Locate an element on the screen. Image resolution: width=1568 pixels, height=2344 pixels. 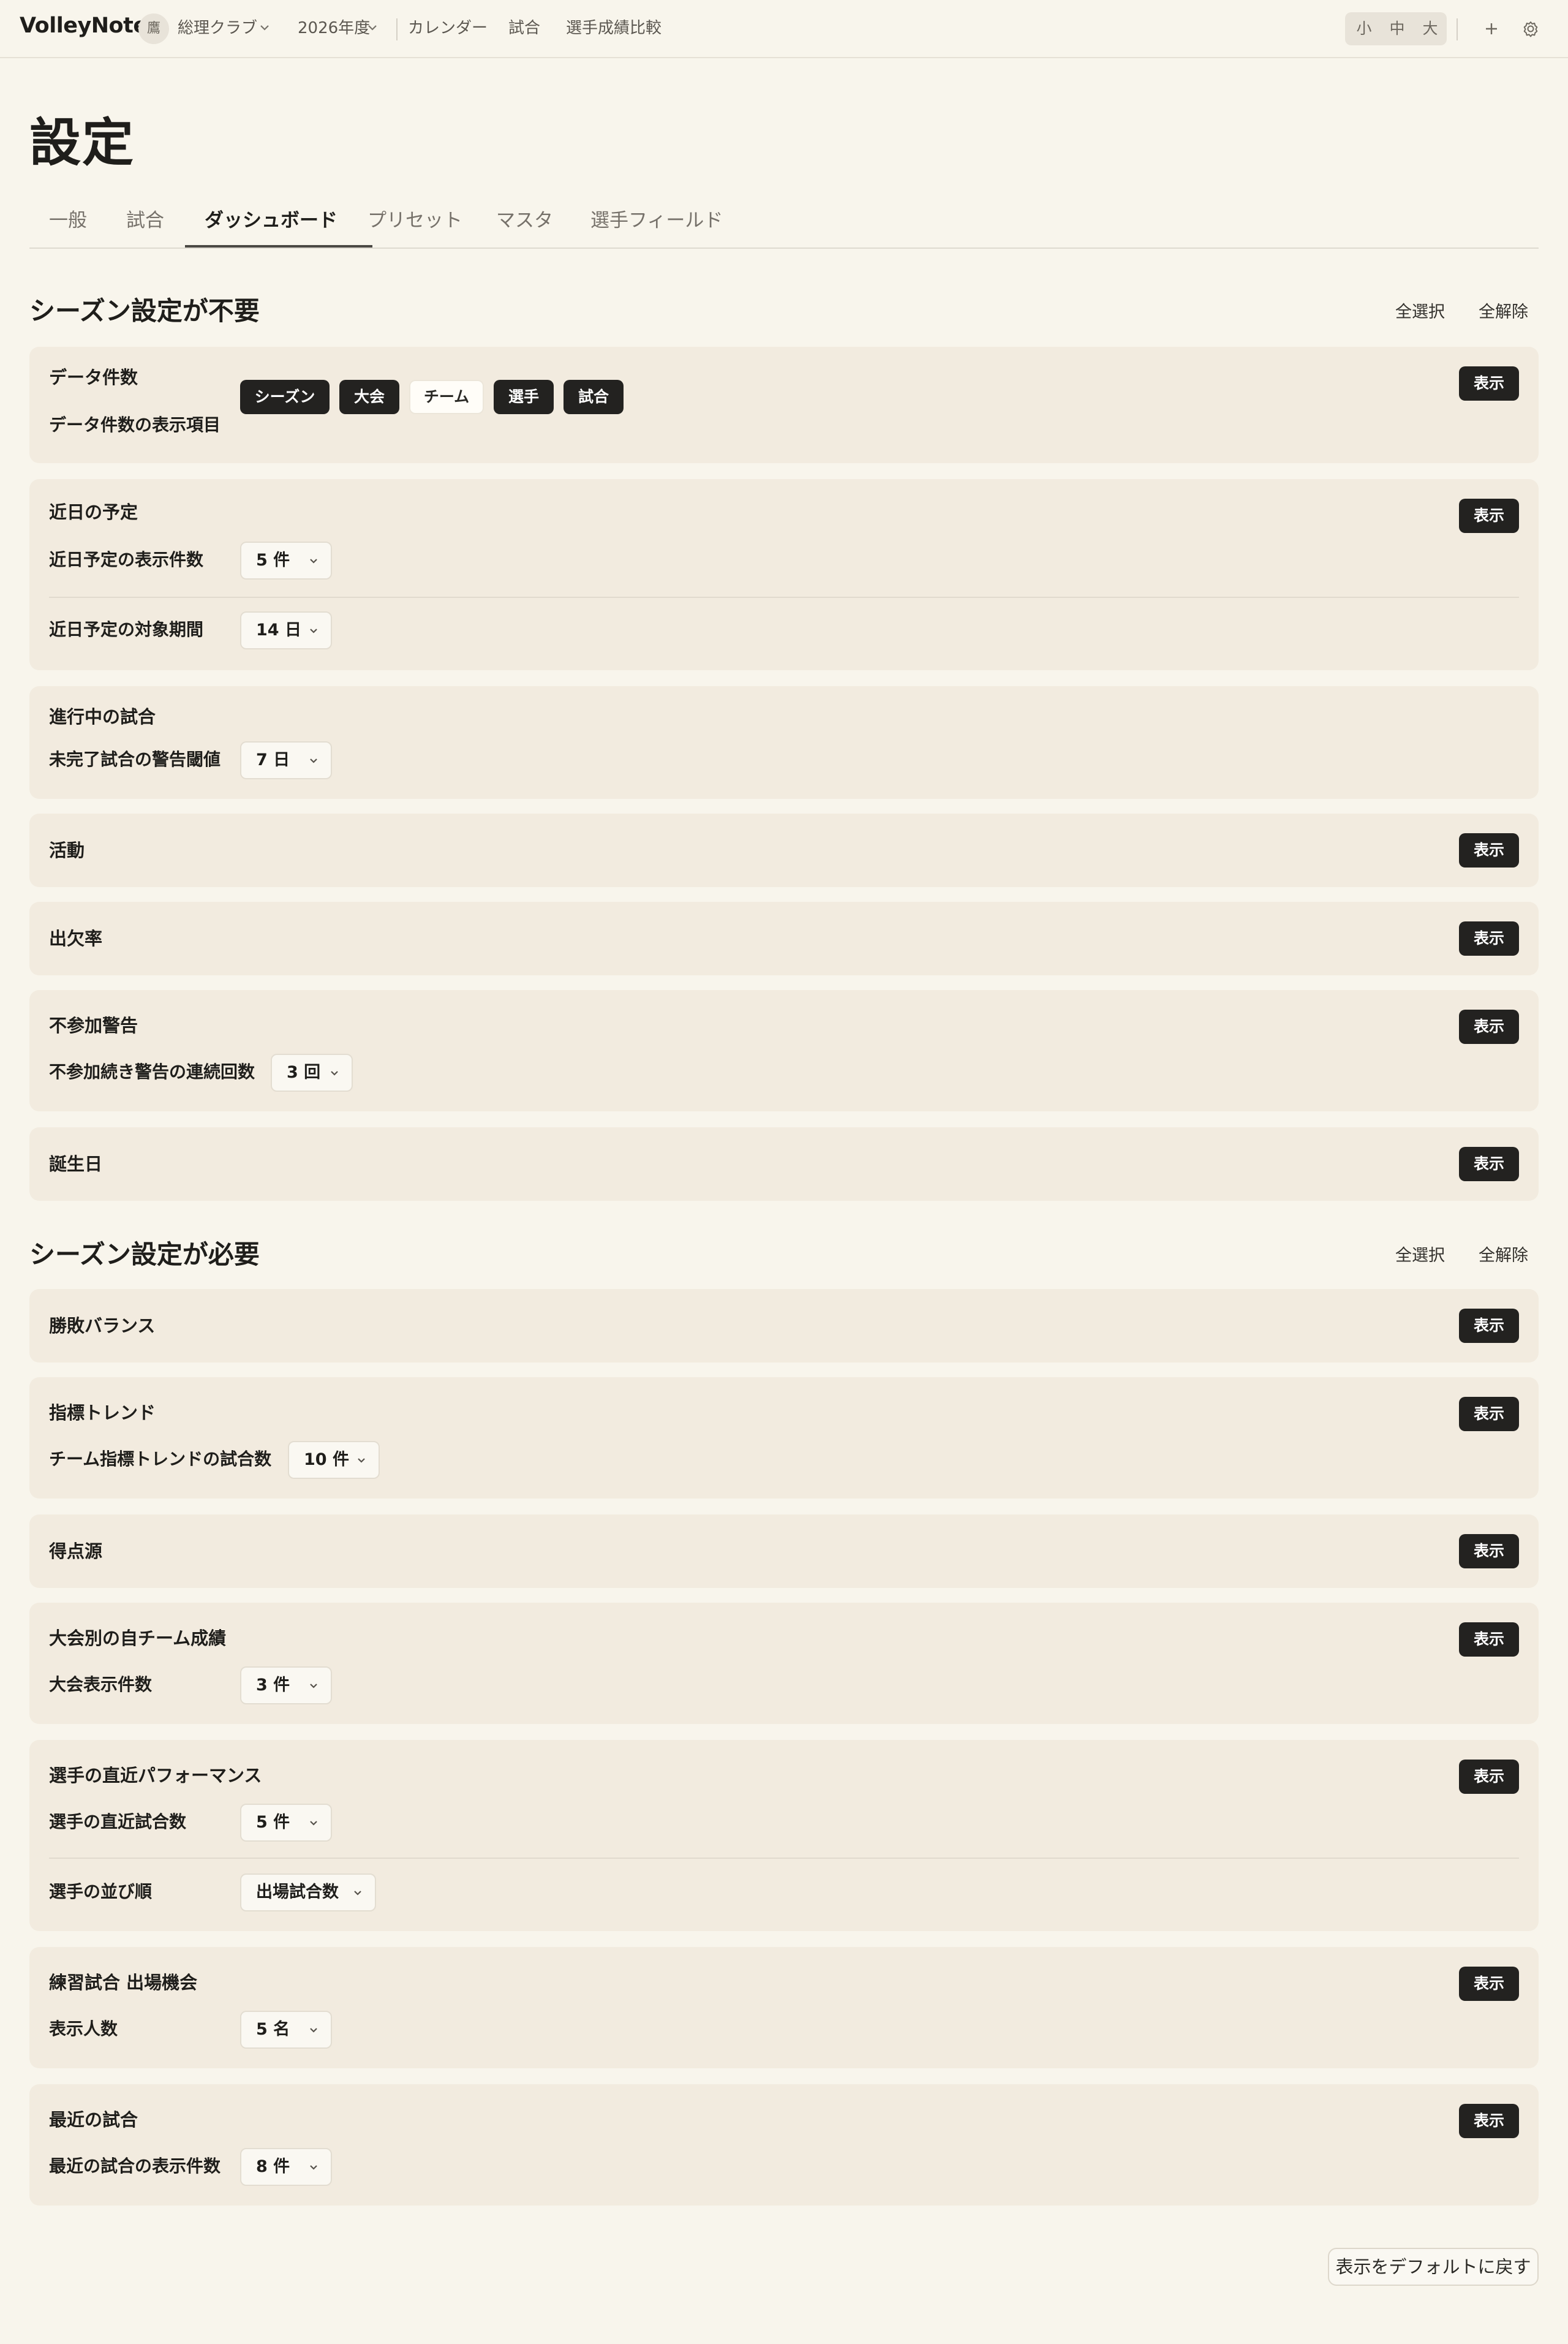
card-attendance: 出欠率 表示 is located at coordinates (784, 938).